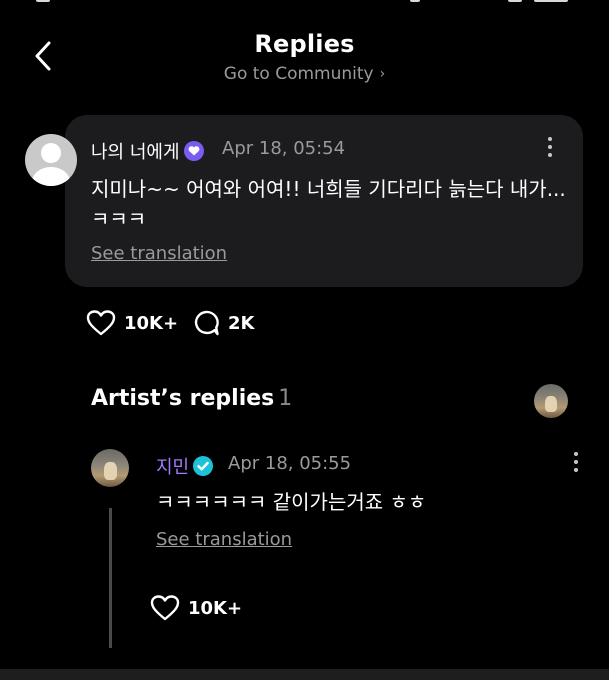 The width and height of the screenshot is (609, 680). I want to click on post-like-button: 10K+, so click(132, 323).